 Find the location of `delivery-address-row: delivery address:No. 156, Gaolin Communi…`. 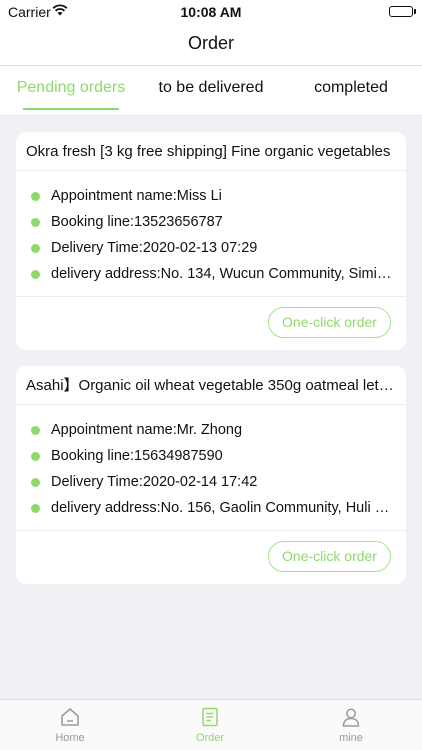

delivery-address-row: delivery address:No. 156, Gaolin Communi… is located at coordinates (211, 508).